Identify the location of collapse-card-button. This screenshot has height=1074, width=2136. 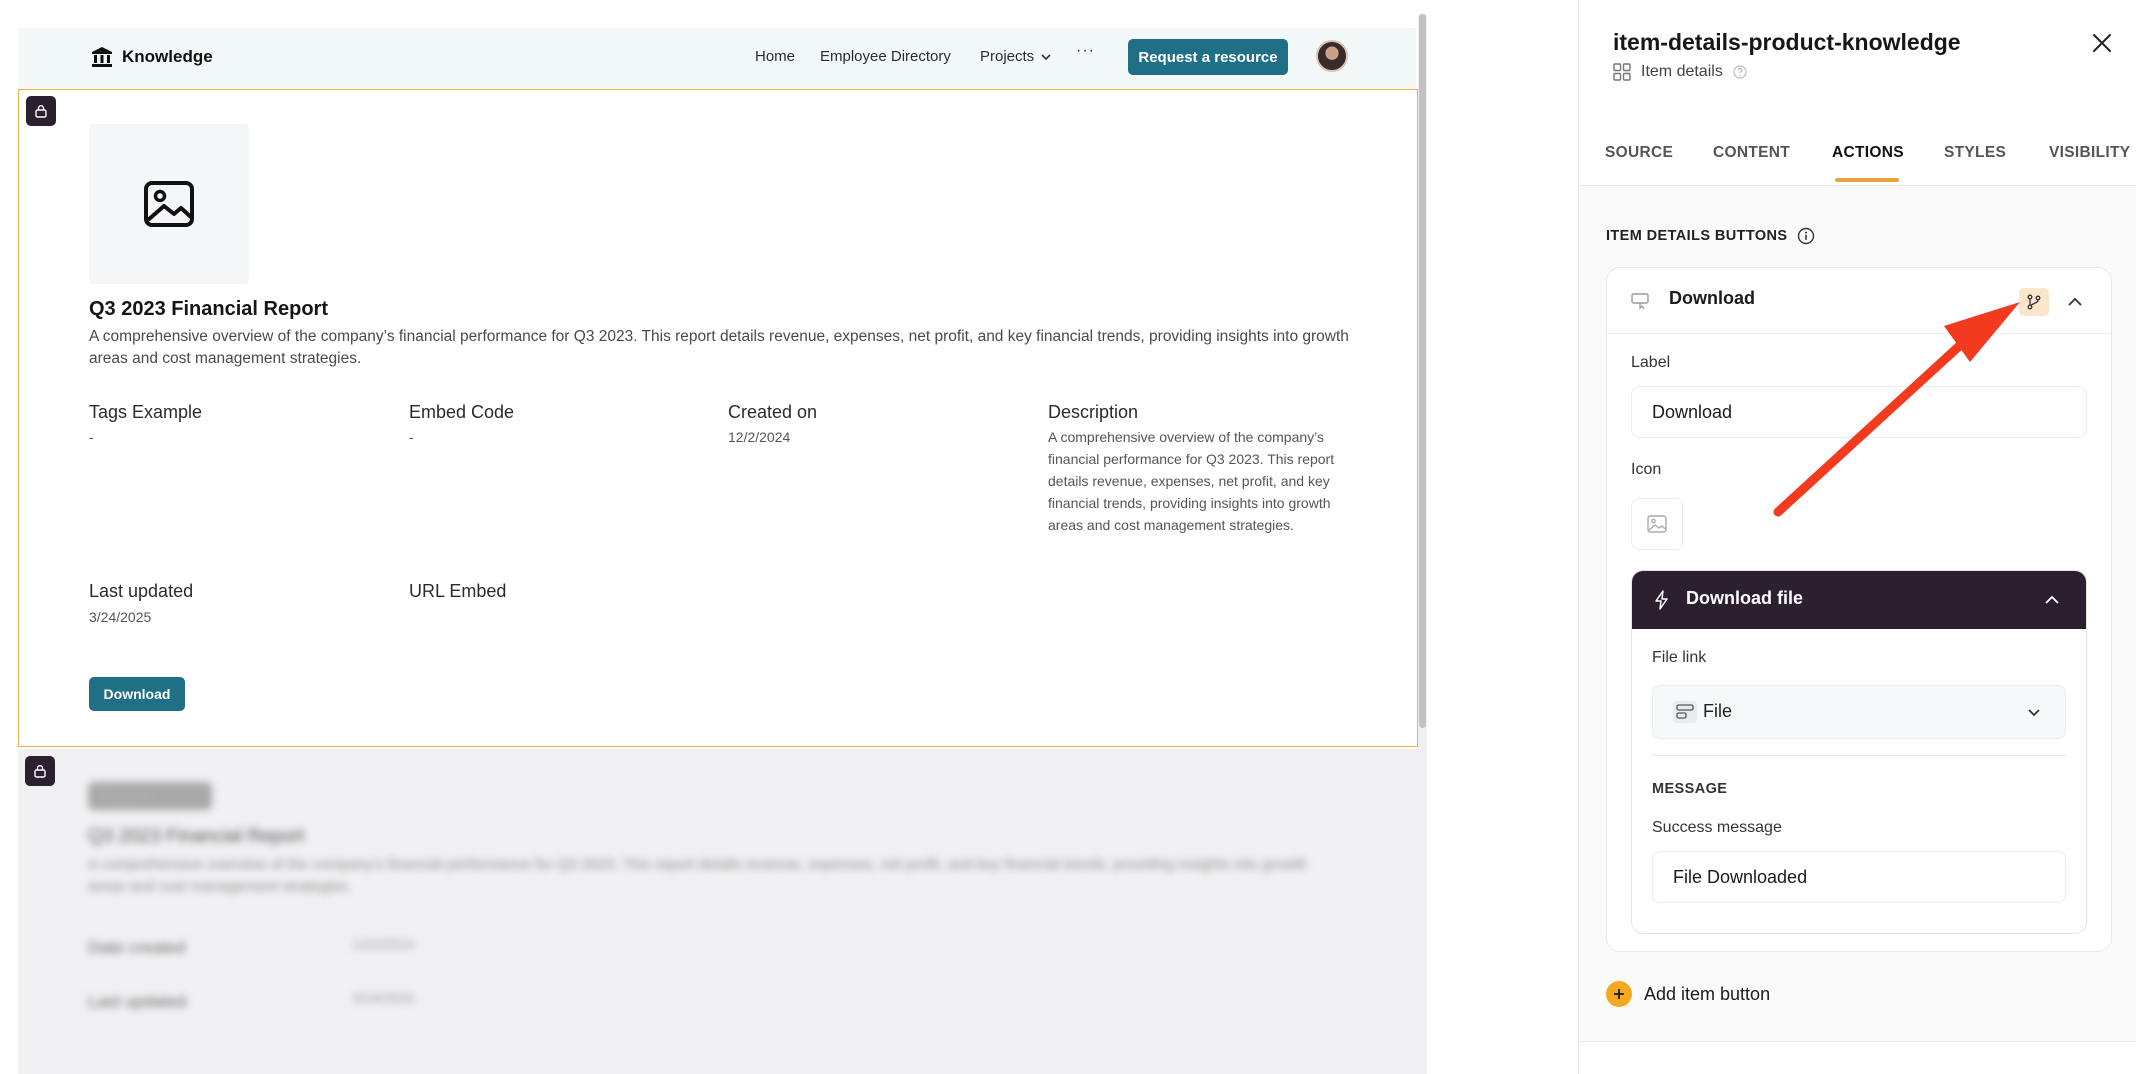
(2075, 302).